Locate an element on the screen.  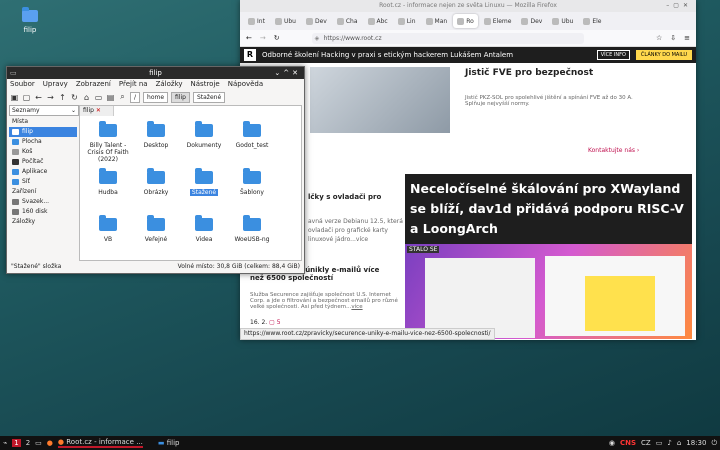
workspace-1: 1 is located at coordinates (16, 443).